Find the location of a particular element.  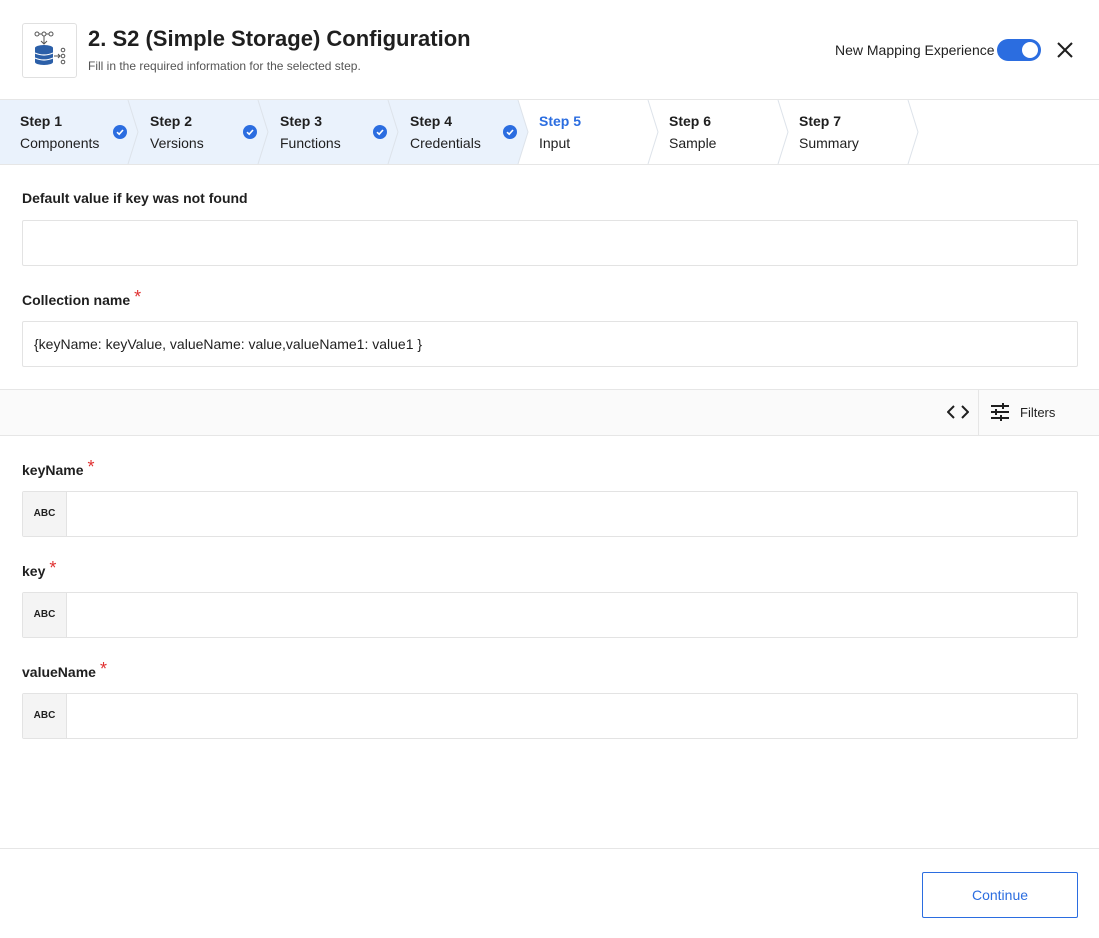

field-label-text: key is located at coordinates (34, 571).